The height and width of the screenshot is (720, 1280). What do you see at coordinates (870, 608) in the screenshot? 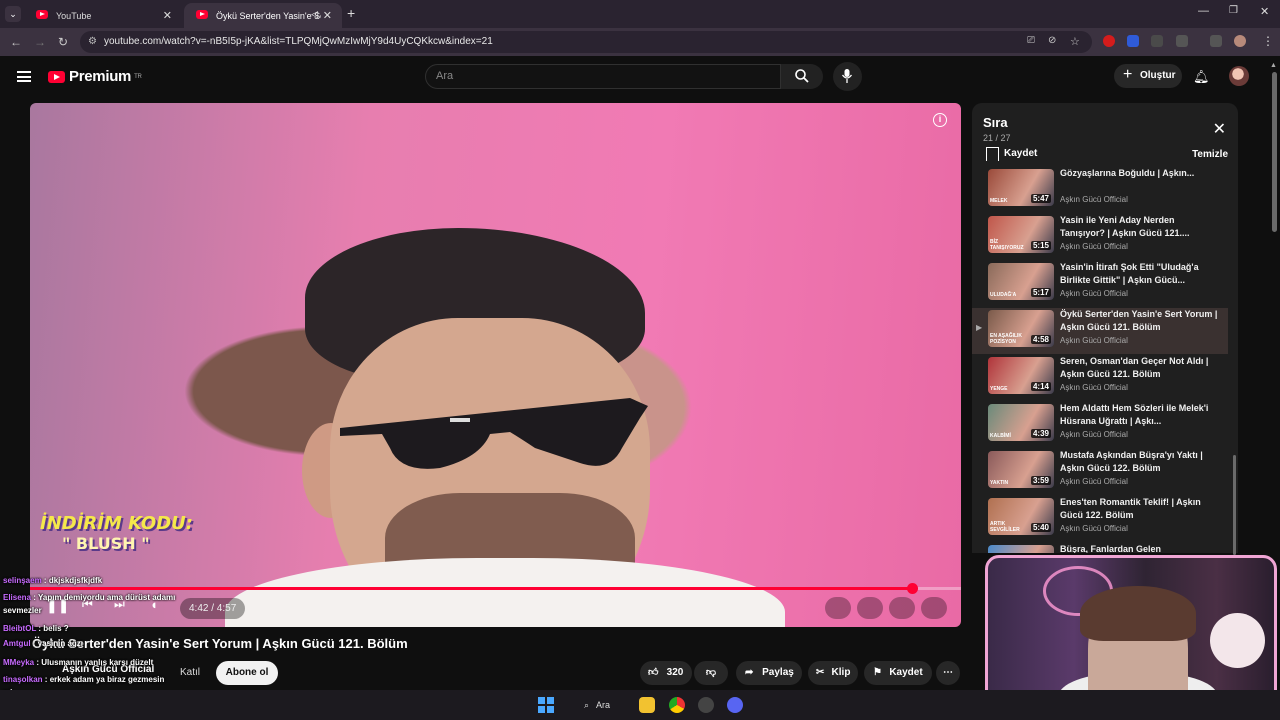
I see `settings-gear-icon` at bounding box center [870, 608].